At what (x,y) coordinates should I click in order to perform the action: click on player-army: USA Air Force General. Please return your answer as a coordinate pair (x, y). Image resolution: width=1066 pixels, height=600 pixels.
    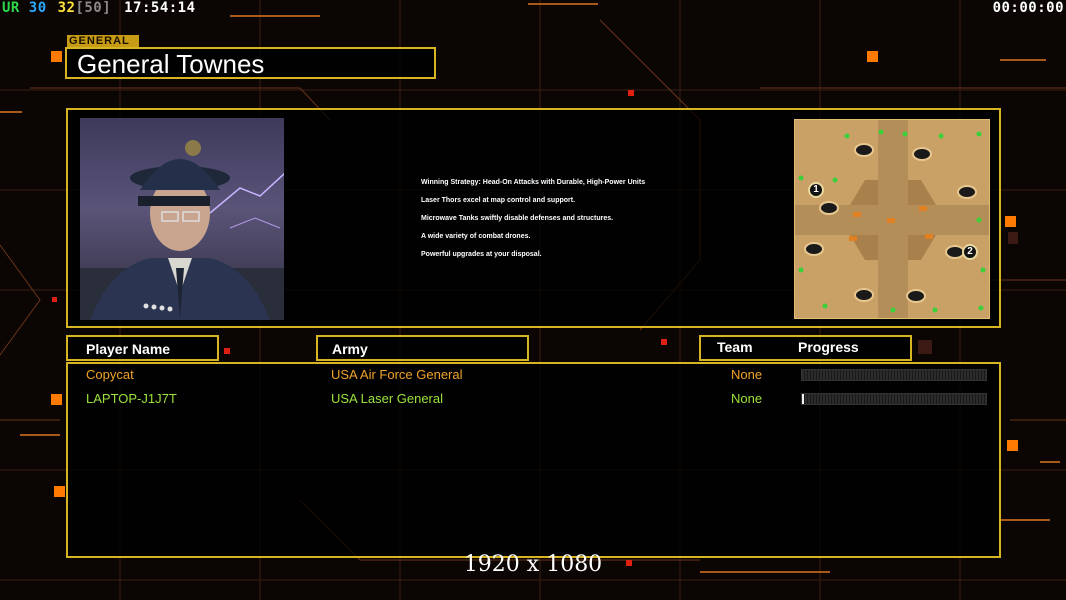
    Looking at the image, I should click on (397, 374).